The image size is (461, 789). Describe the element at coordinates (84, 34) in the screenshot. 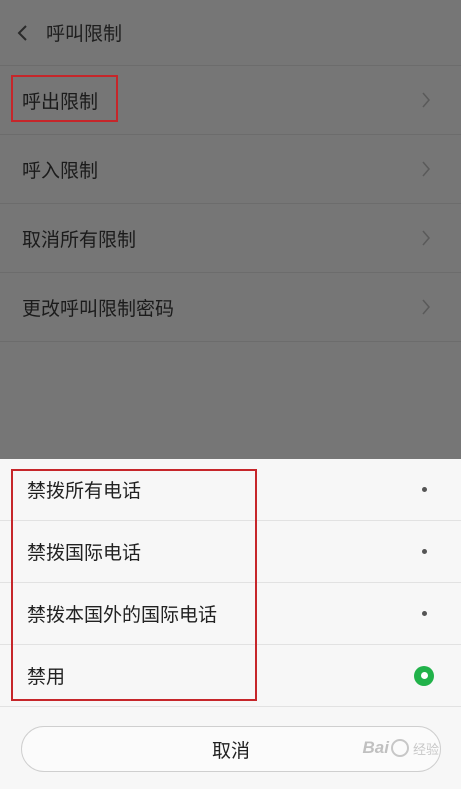

I see `page-title: 呼叫限制` at that location.